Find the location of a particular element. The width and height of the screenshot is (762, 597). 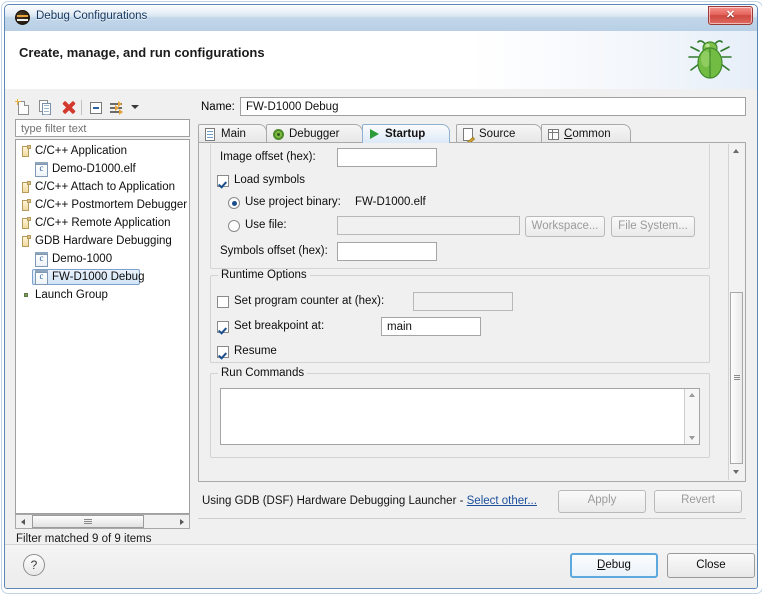

help-button: ? is located at coordinates (34, 565).